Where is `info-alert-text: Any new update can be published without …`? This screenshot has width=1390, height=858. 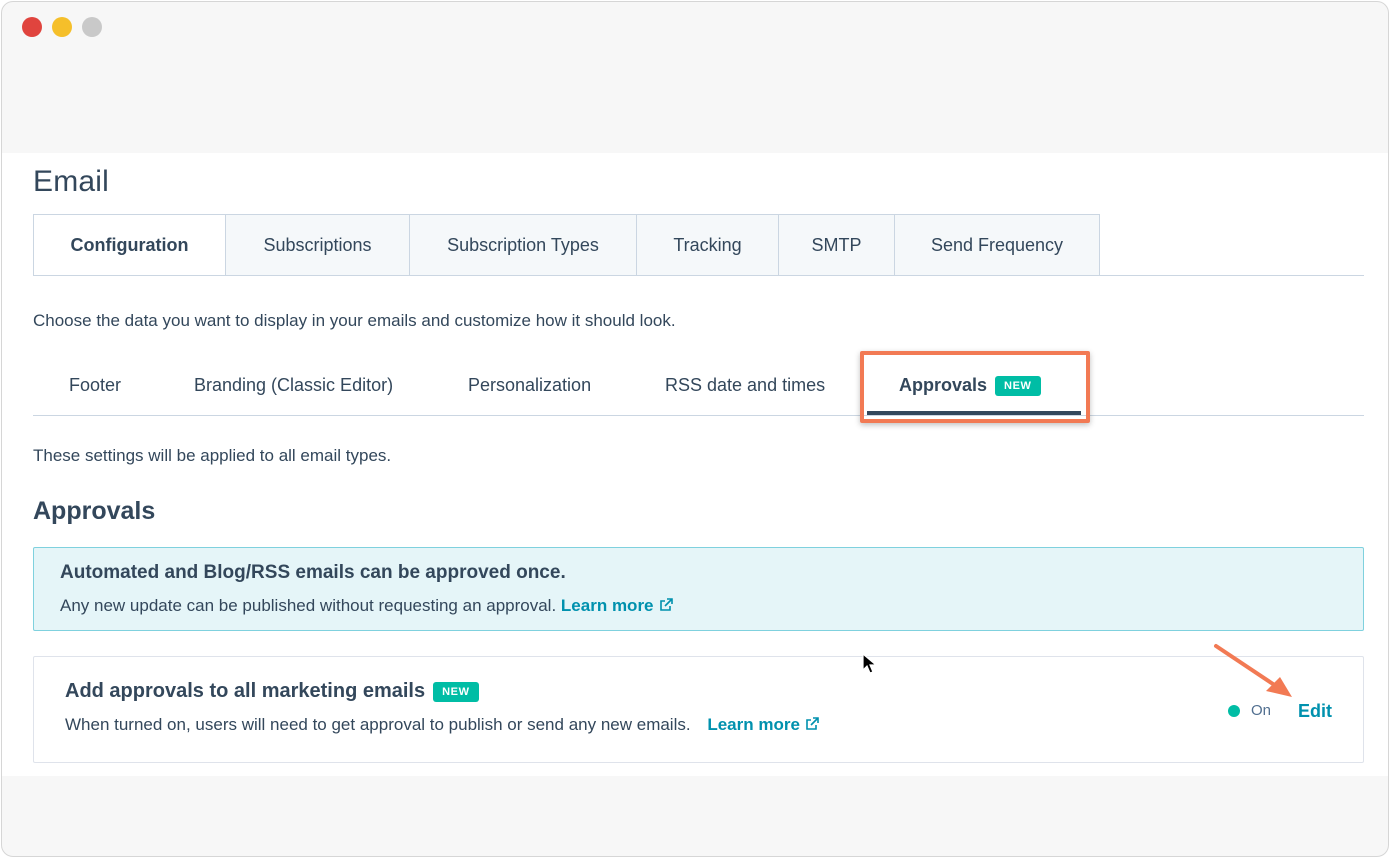 info-alert-text: Any new update can be published without … is located at coordinates (367, 606).